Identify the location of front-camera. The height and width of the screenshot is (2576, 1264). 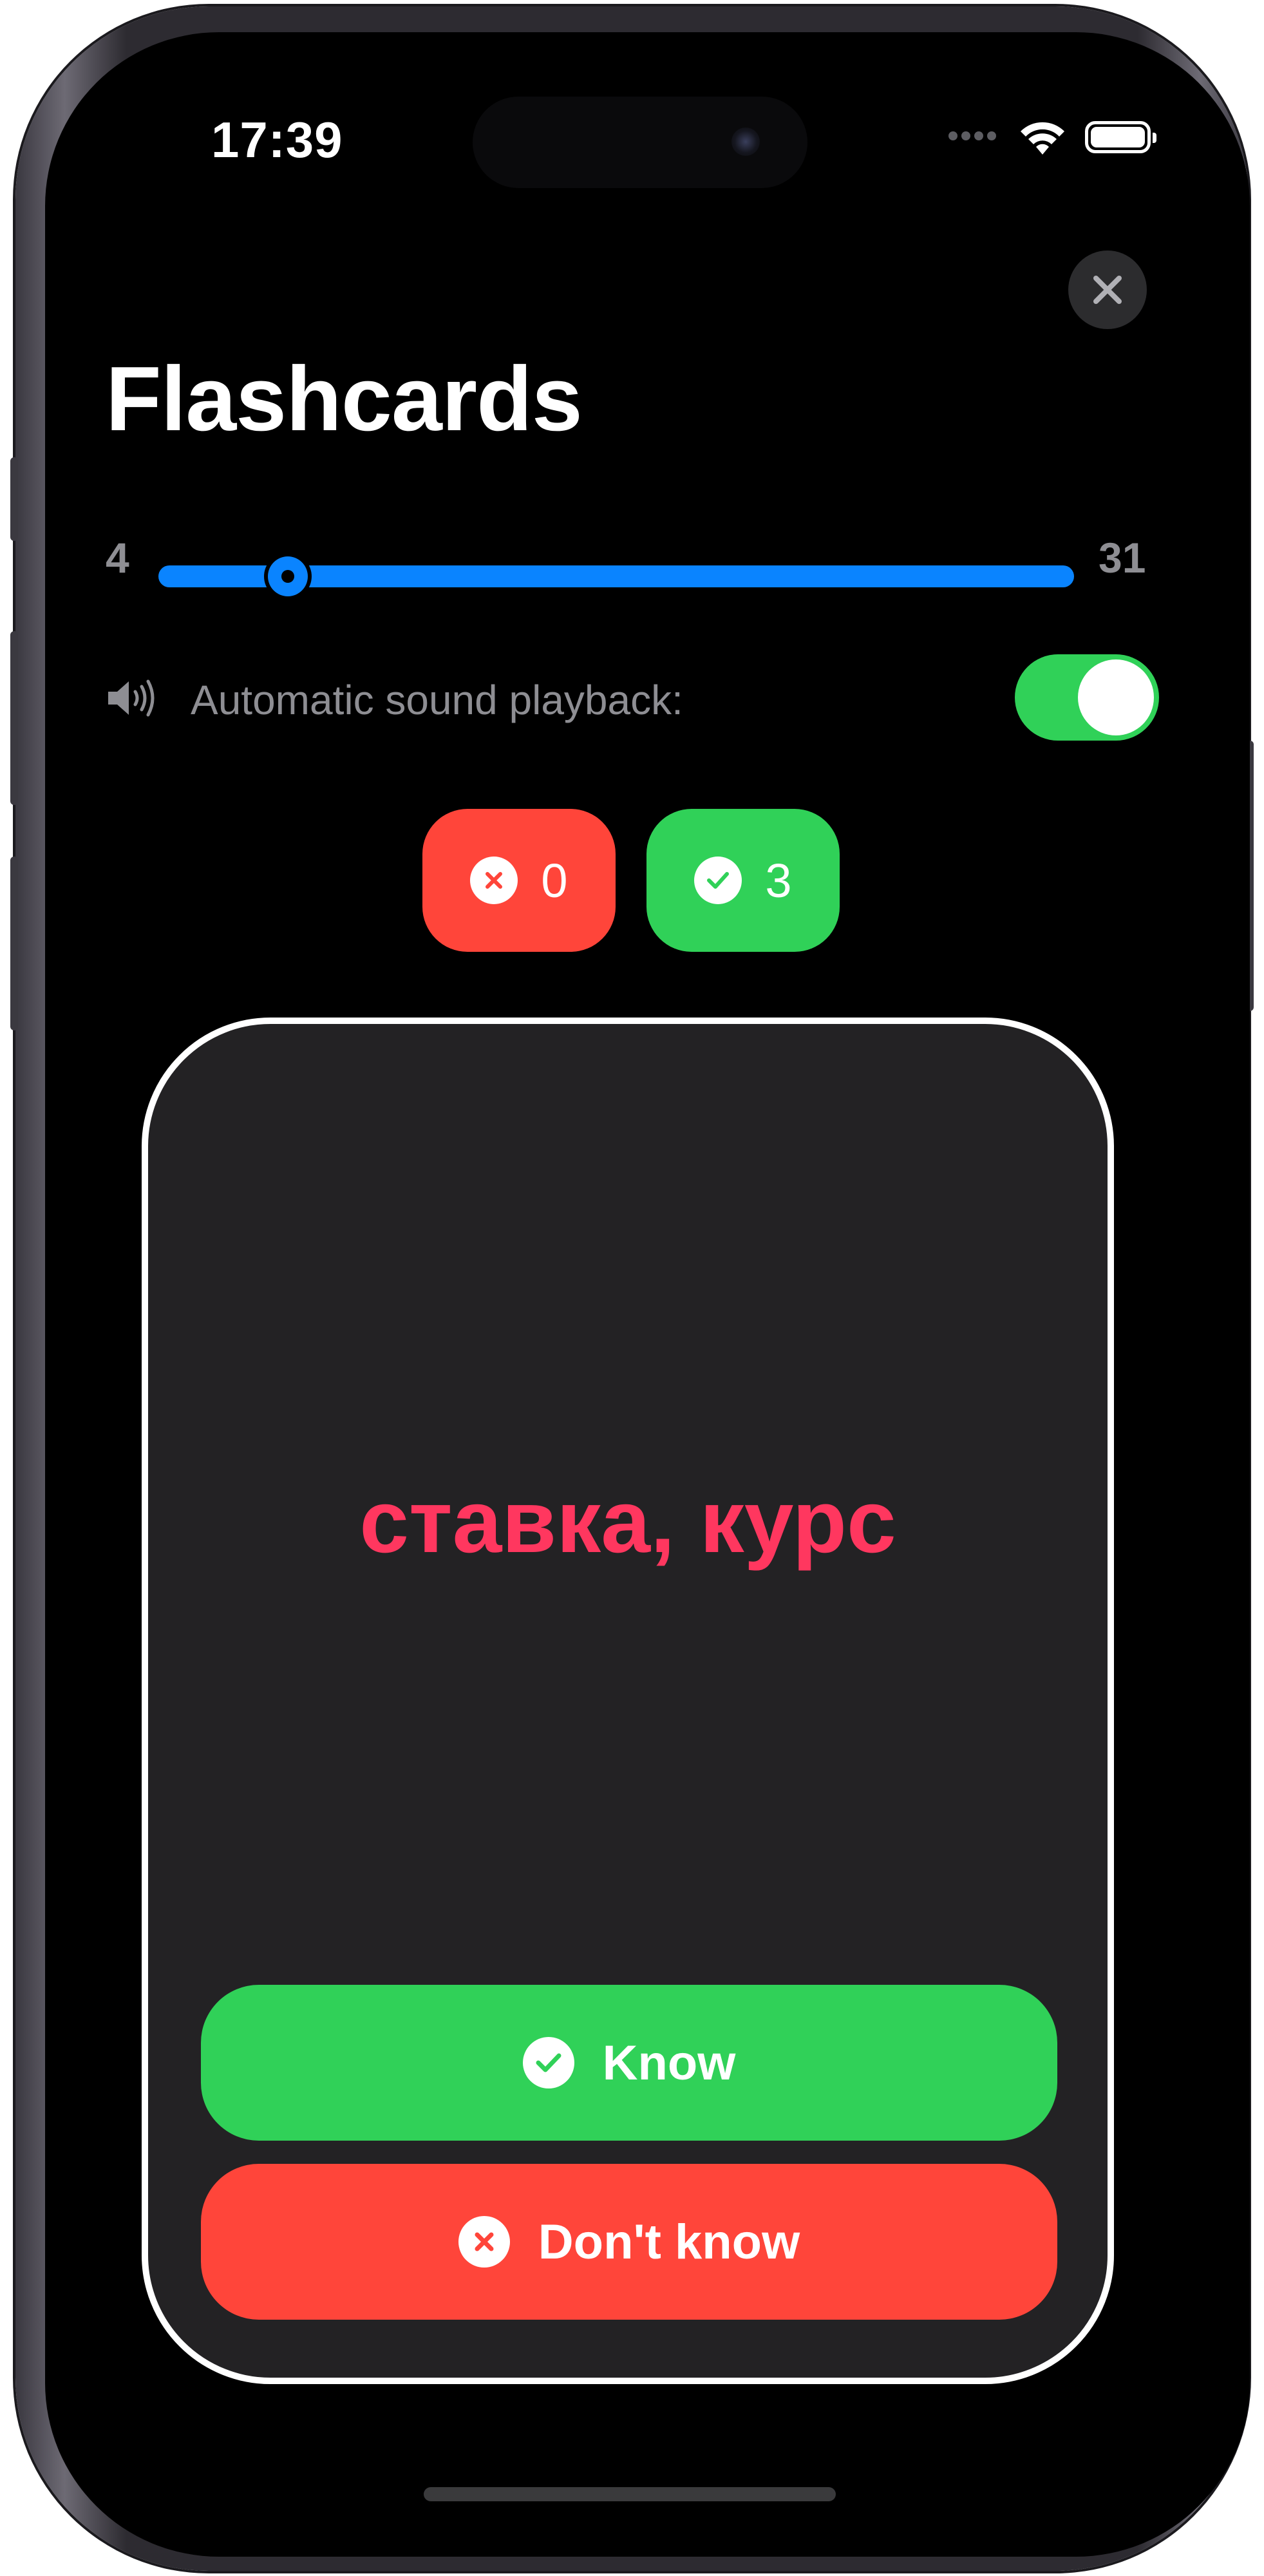
(745, 142).